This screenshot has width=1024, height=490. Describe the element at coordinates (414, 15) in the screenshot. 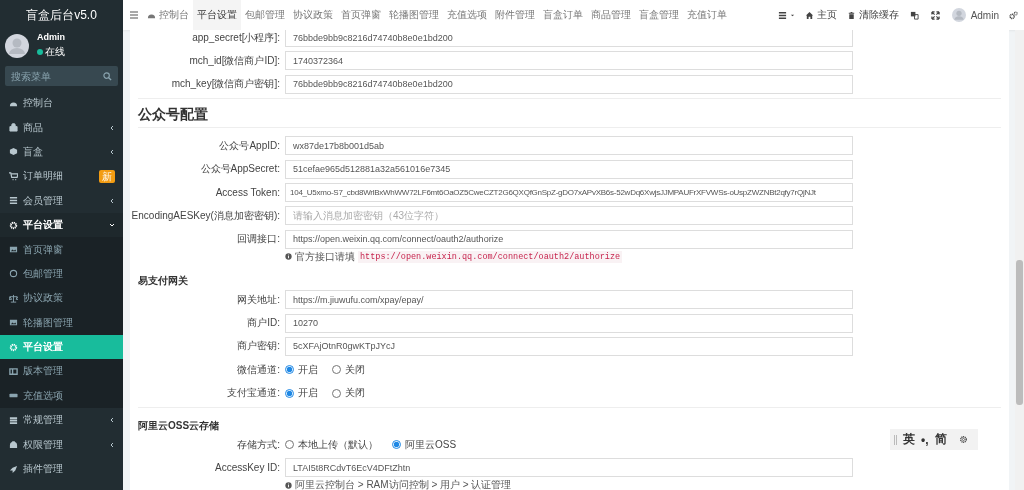

I see `nav-tab: 轮播图管理` at that location.